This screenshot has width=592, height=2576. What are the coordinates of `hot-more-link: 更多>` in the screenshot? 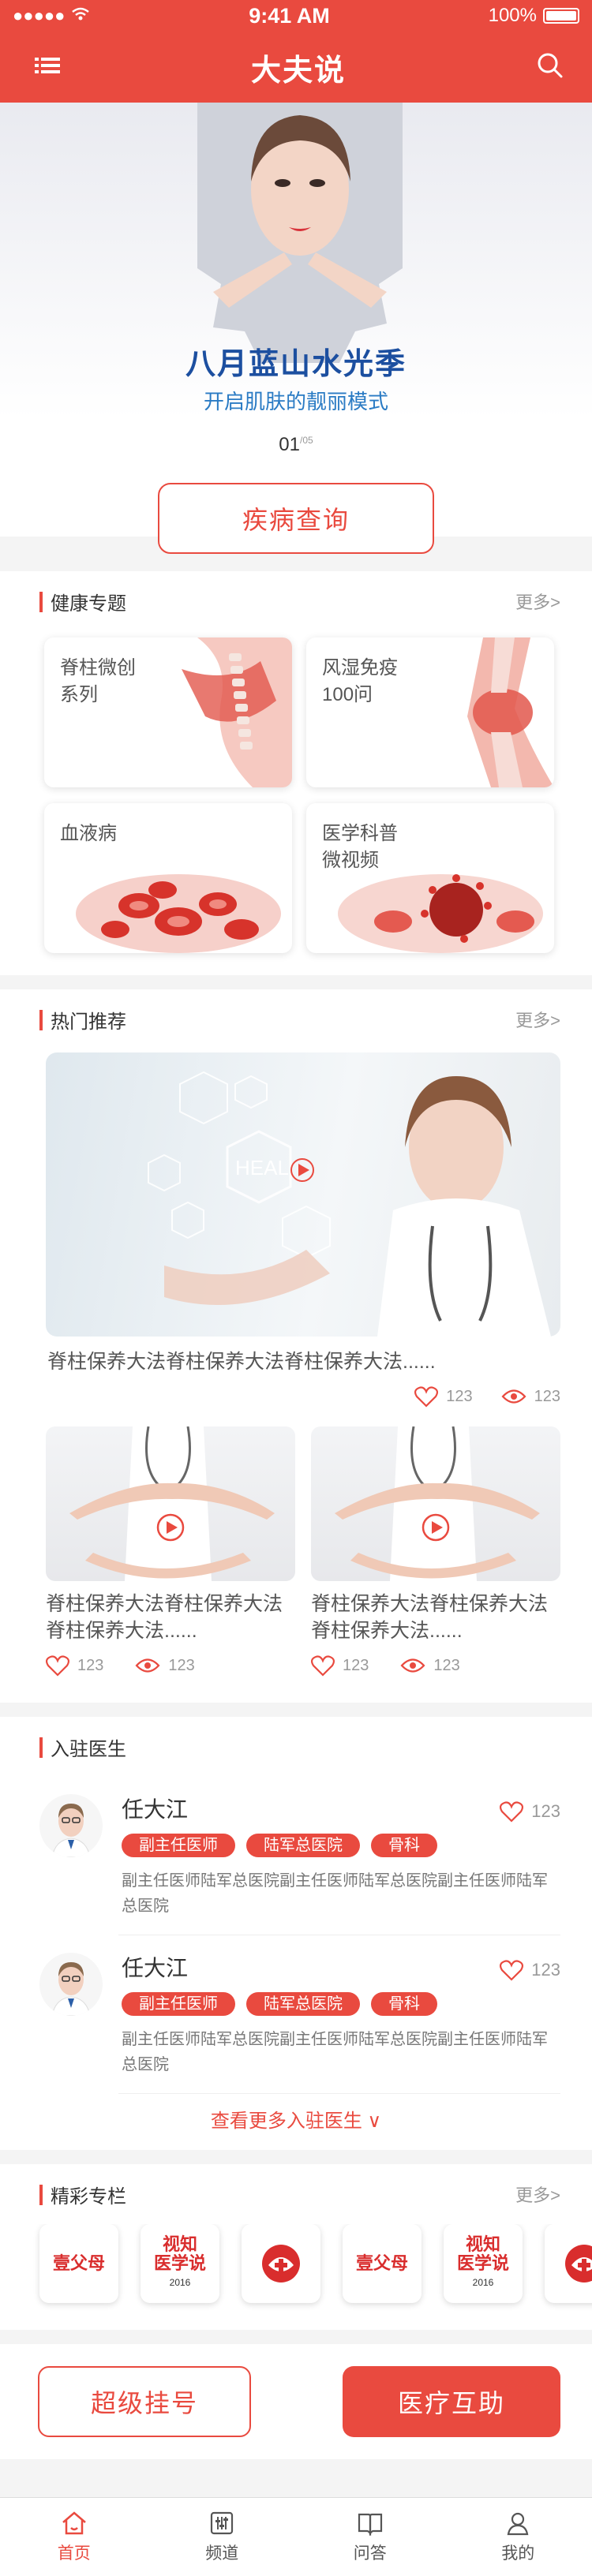 It's located at (537, 1019).